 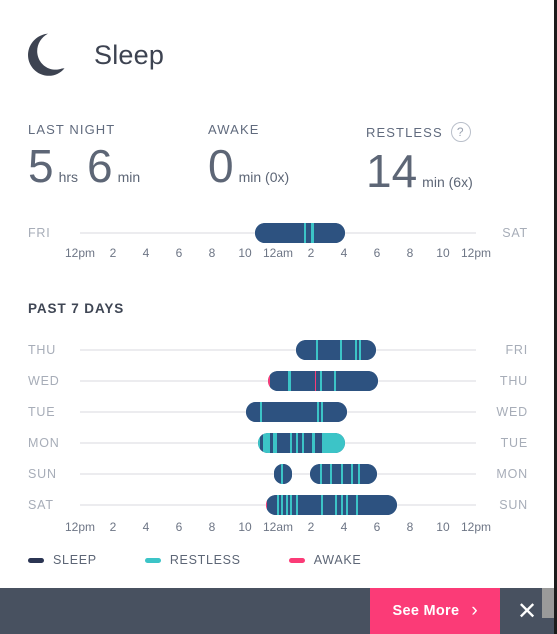 I want to click on page-title: Sleep, so click(x=129, y=54).